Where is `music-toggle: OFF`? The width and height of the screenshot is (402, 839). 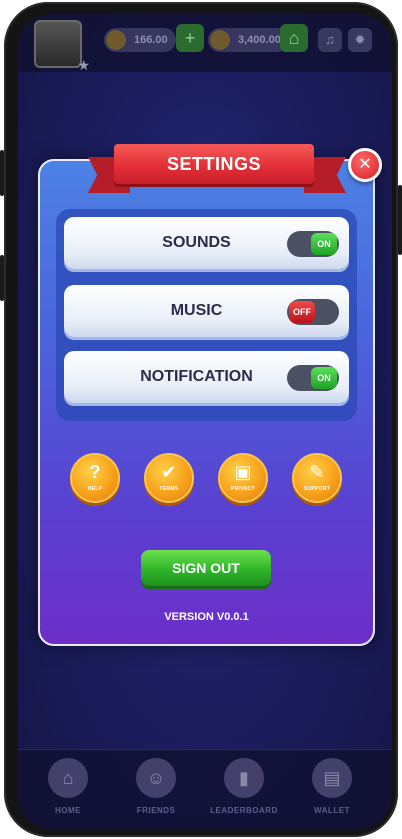 music-toggle: OFF is located at coordinates (313, 312).